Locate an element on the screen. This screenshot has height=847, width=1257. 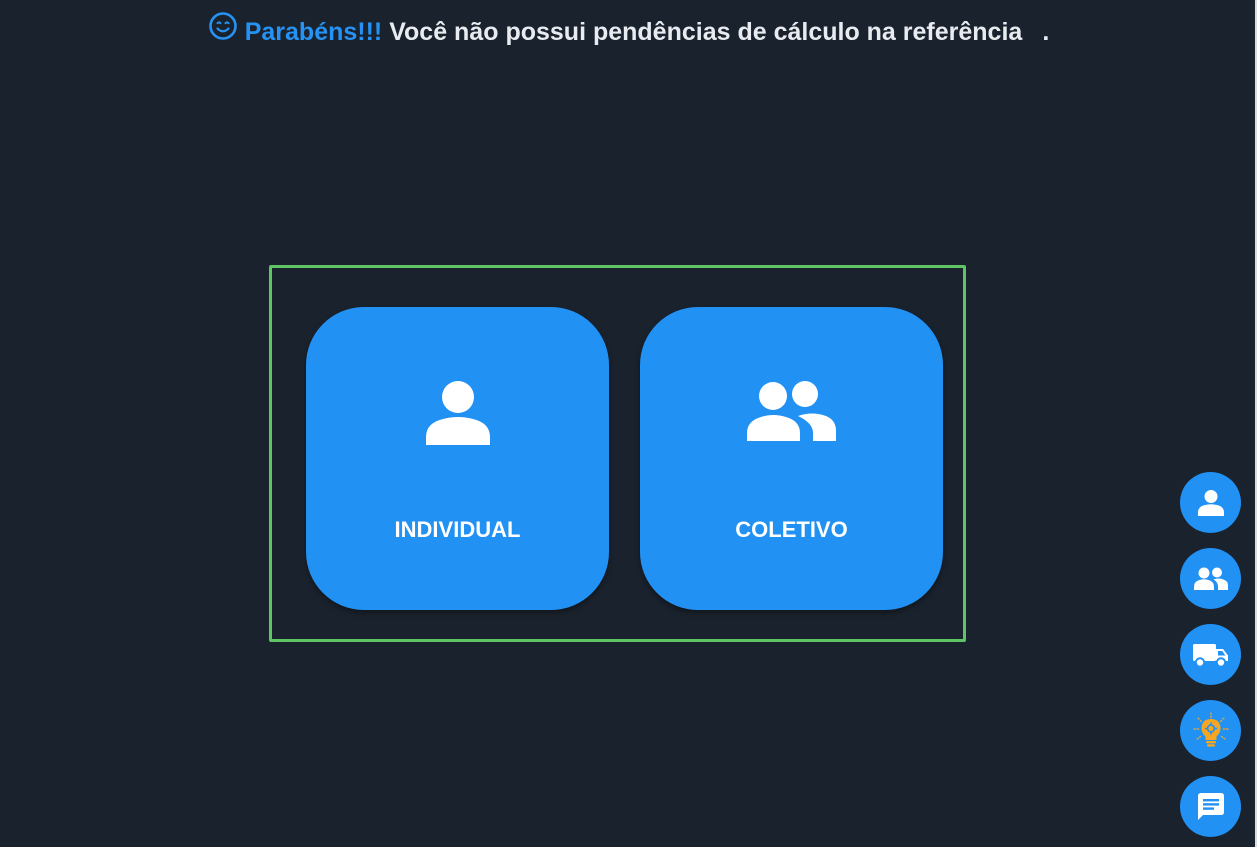
chat-icon is located at coordinates (1210, 806).